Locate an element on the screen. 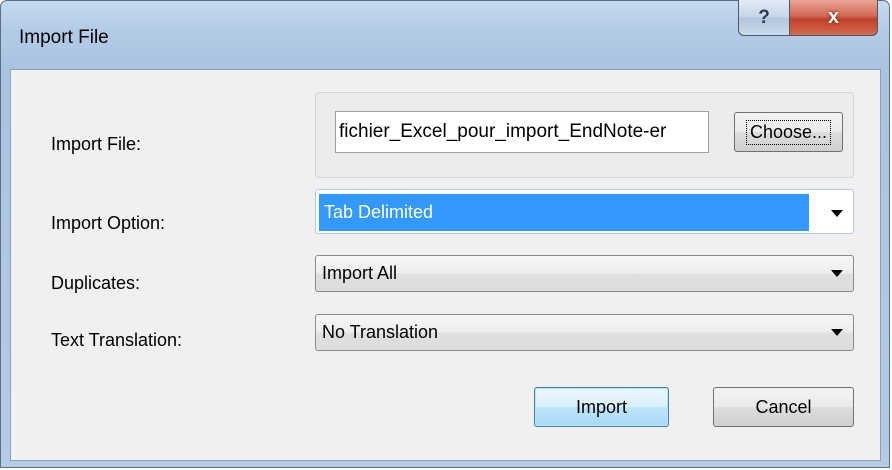 The width and height of the screenshot is (892, 470). duplicates-value: Import All is located at coordinates (360, 273).